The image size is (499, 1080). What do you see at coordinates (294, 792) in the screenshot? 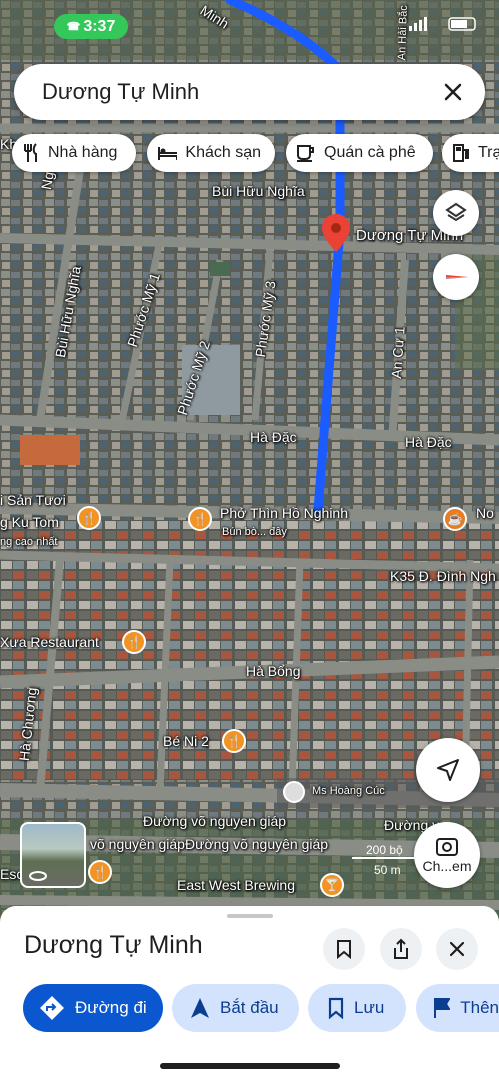
I see `avatar` at bounding box center [294, 792].